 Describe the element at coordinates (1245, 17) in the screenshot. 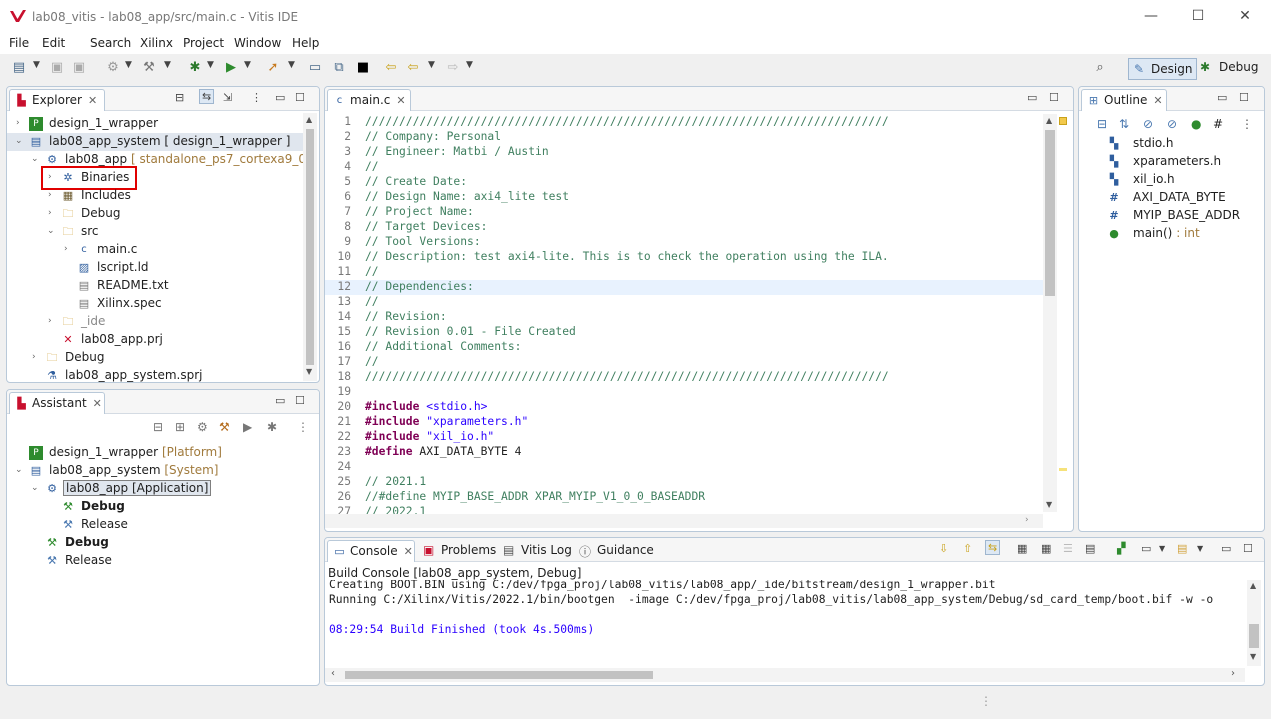

I see `close-button: ✕` at that location.